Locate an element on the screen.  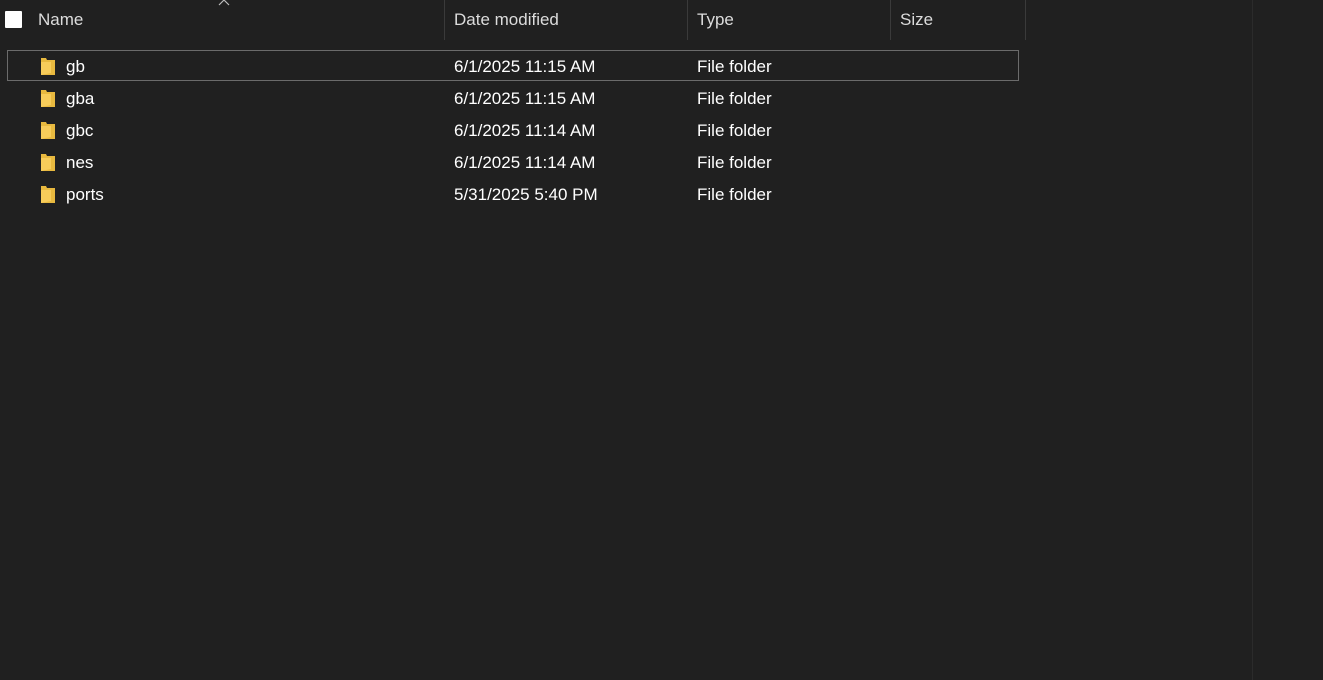
list-item-folder-ports: ports 5/31/2025 5:40 PM File folder is located at coordinates (513, 193).